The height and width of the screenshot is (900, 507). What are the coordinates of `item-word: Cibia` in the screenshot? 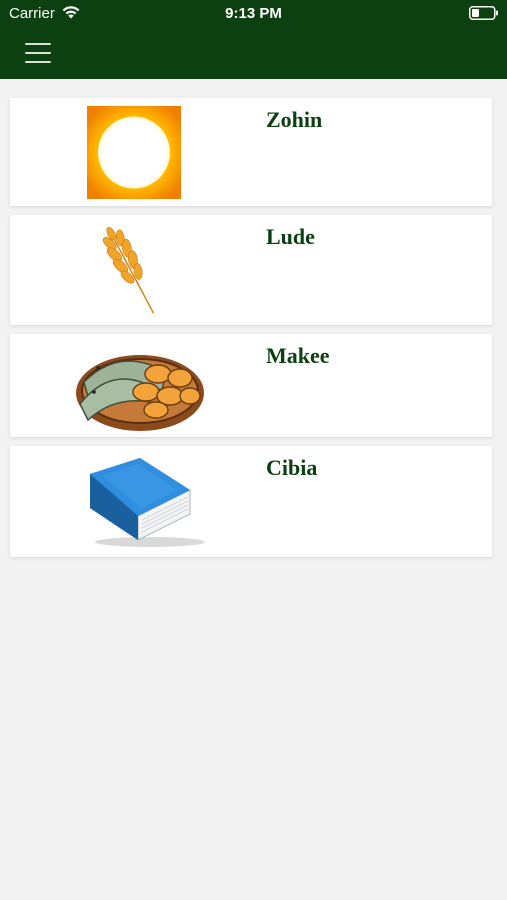 It's located at (292, 467).